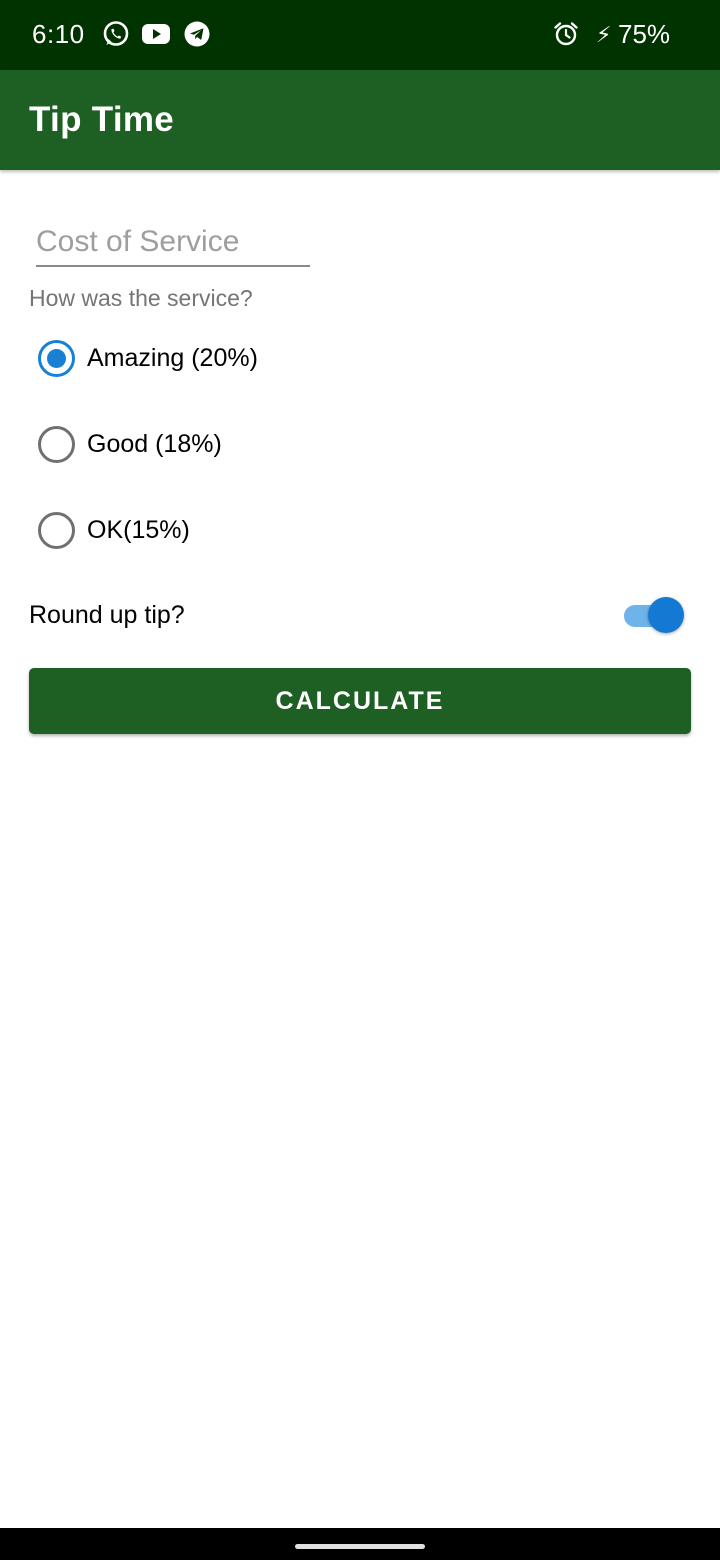  Describe the element at coordinates (360, 120) in the screenshot. I see `app-bar: Tip Time` at that location.